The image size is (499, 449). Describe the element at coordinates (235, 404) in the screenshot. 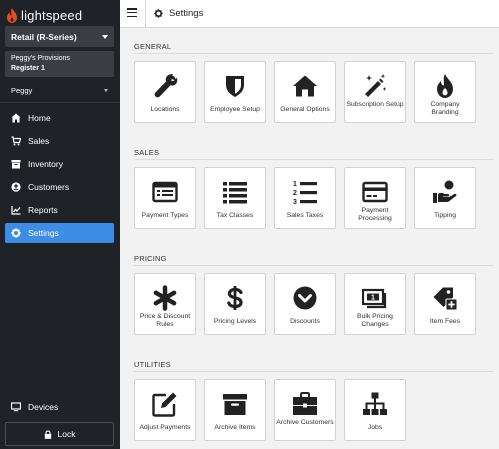

I see `archive-box-icon` at that location.